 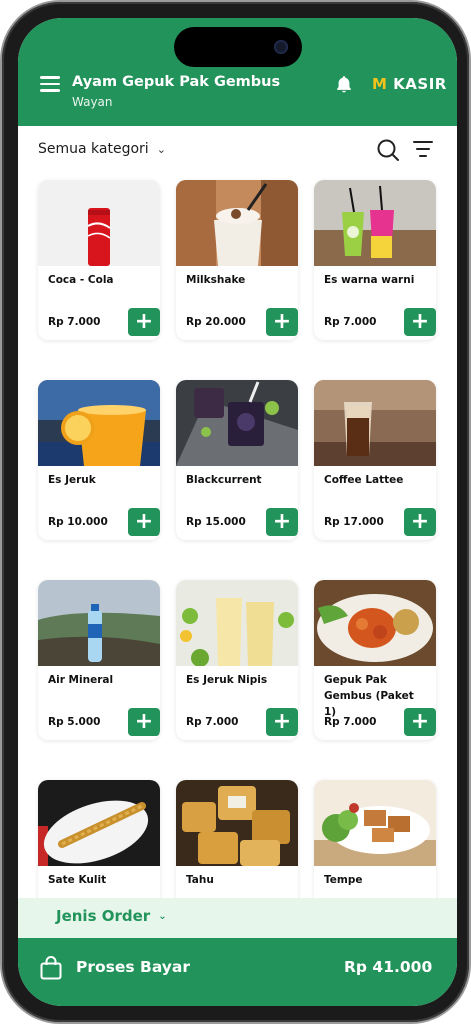 I want to click on product-name: Milkshake, so click(x=216, y=280).